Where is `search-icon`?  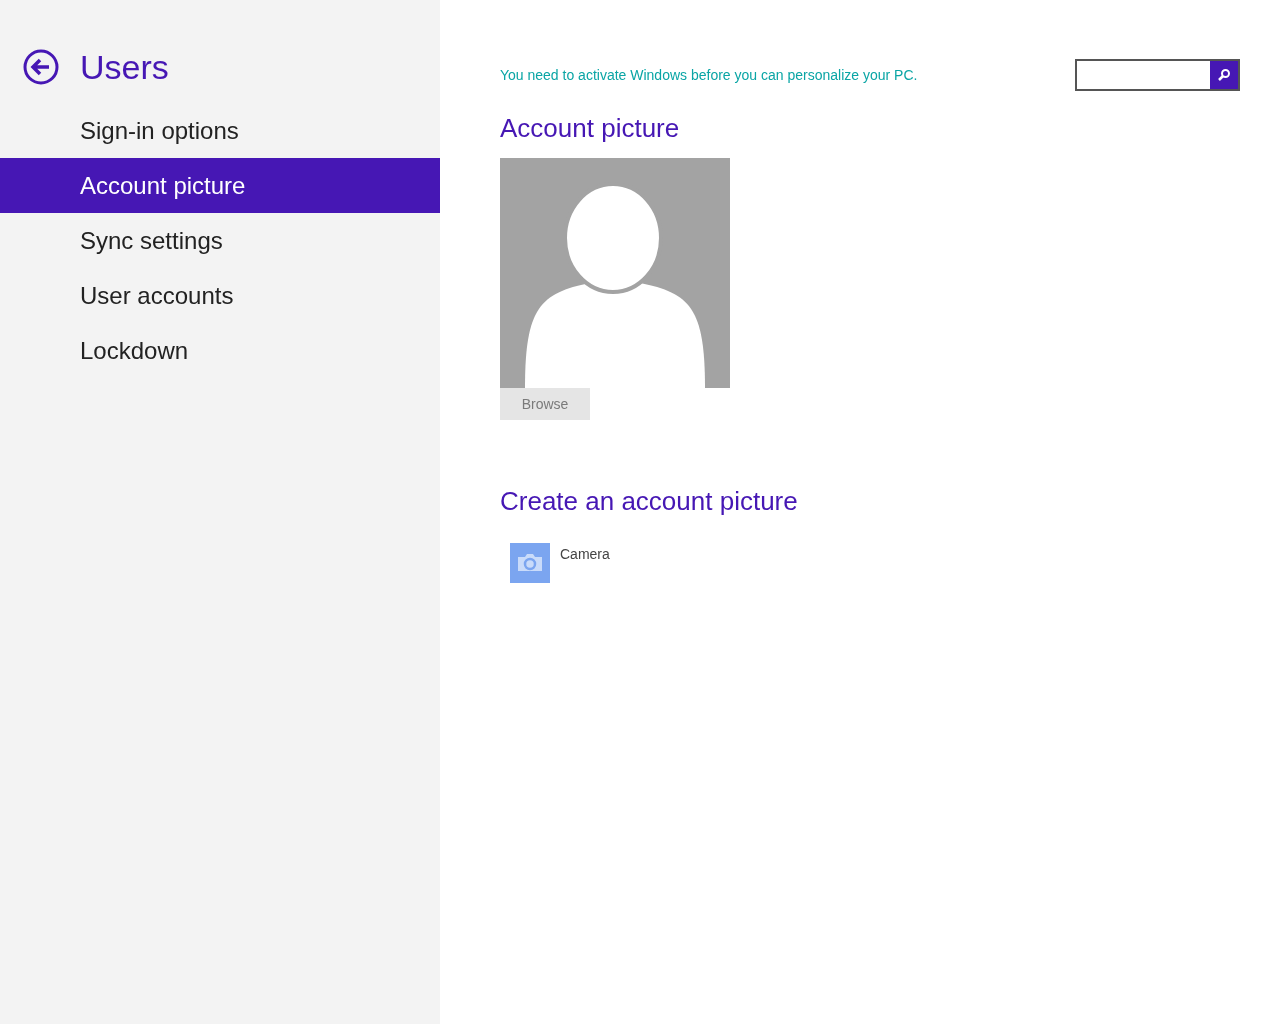 search-icon is located at coordinates (1224, 75).